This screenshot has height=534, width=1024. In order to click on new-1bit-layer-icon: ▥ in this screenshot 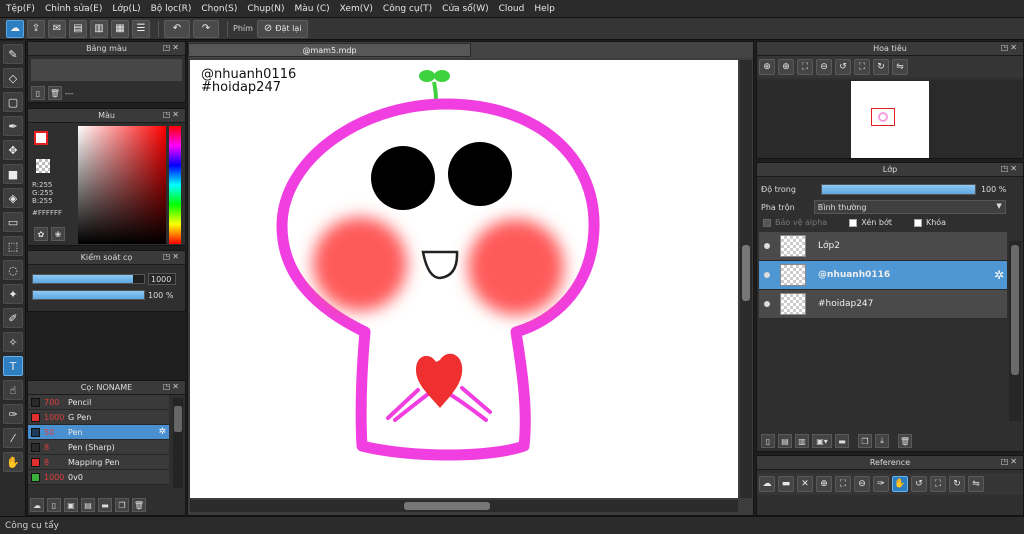, I will do `click(802, 441)`.